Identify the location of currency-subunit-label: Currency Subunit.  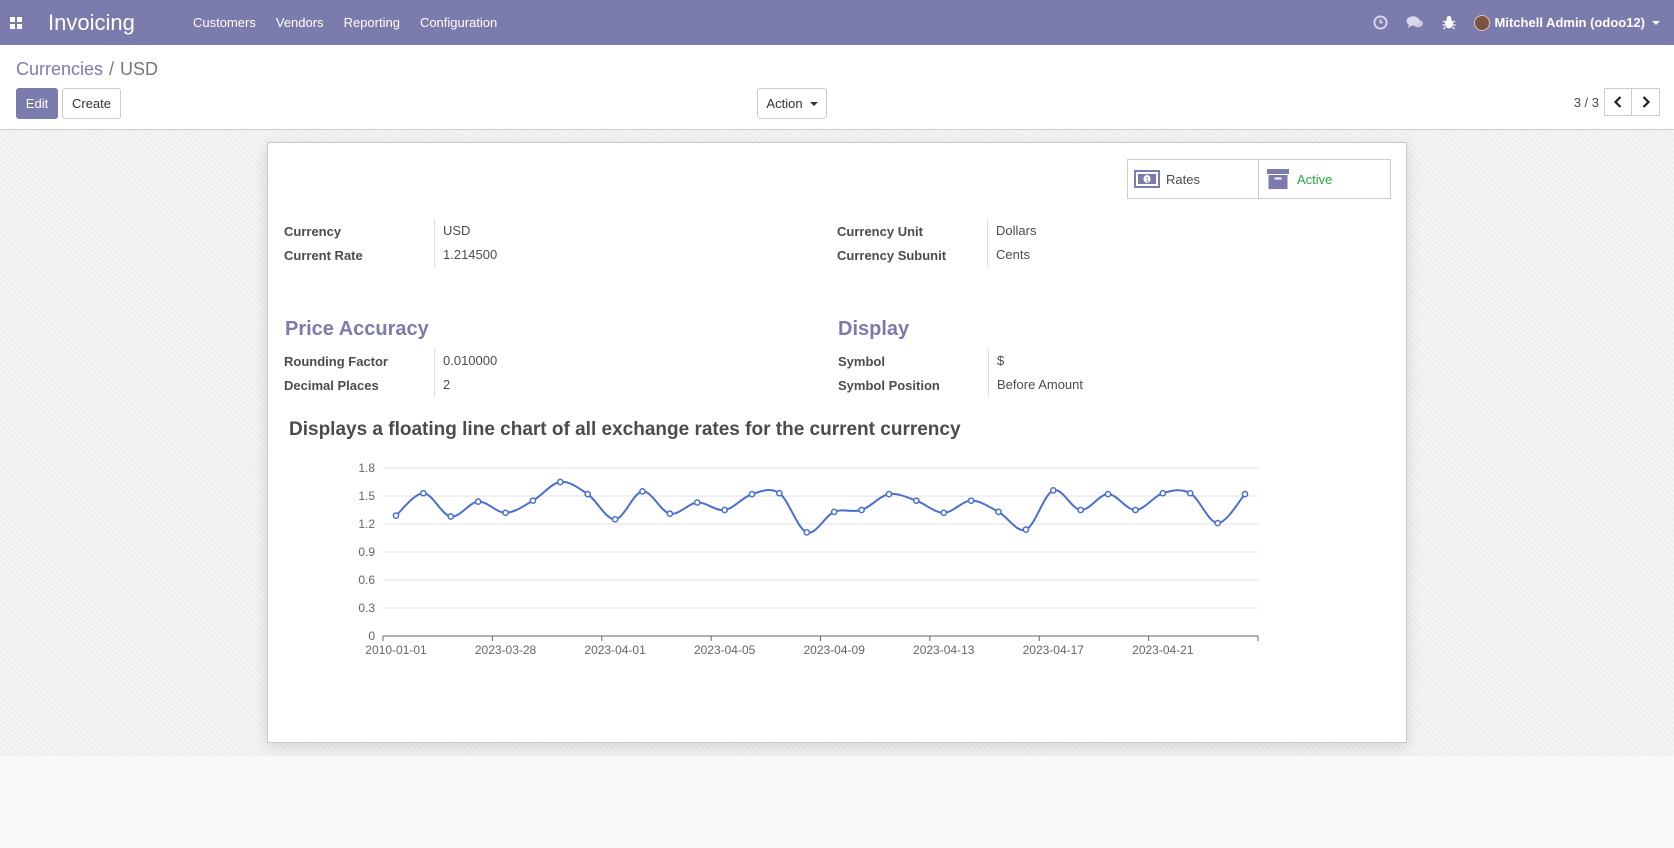
(892, 255).